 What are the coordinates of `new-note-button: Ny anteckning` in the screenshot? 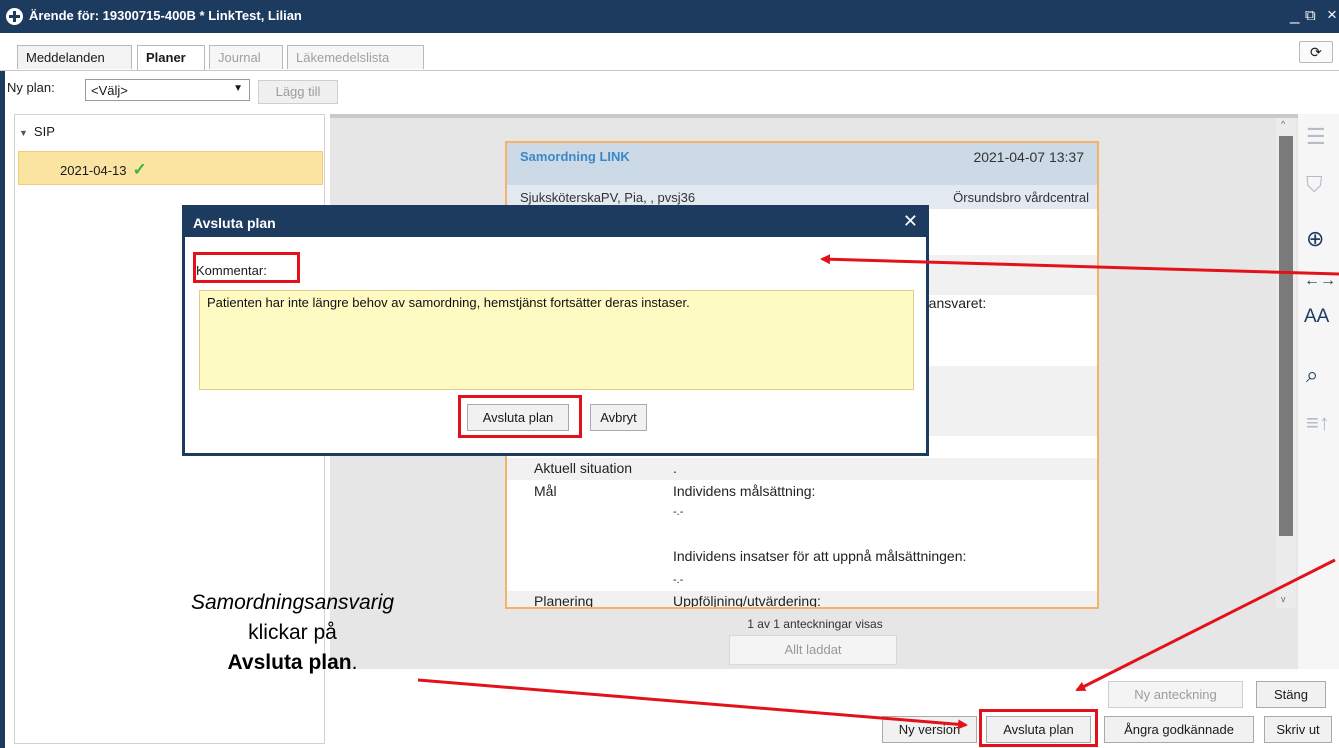 It's located at (1175, 694).